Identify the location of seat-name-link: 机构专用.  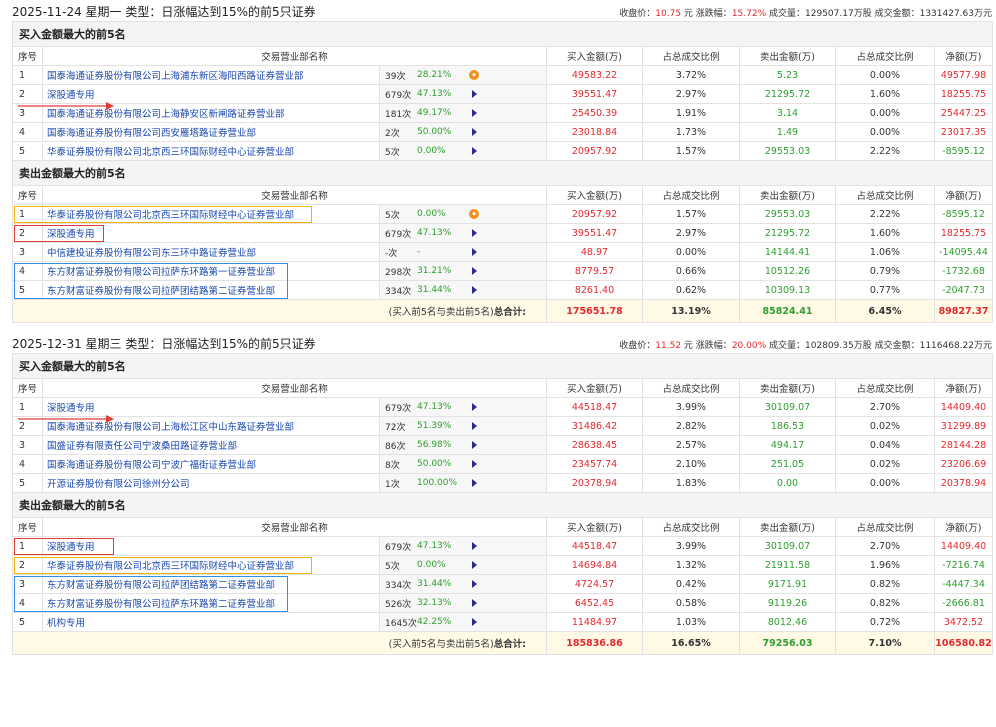
(211, 622).